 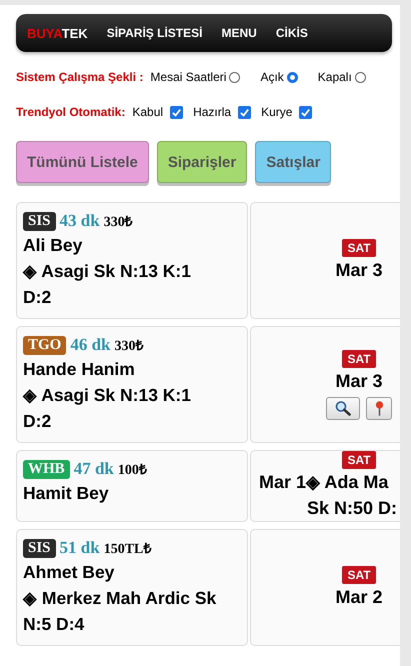 What do you see at coordinates (128, 549) in the screenshot?
I see `order-price: 150TL₺` at bounding box center [128, 549].